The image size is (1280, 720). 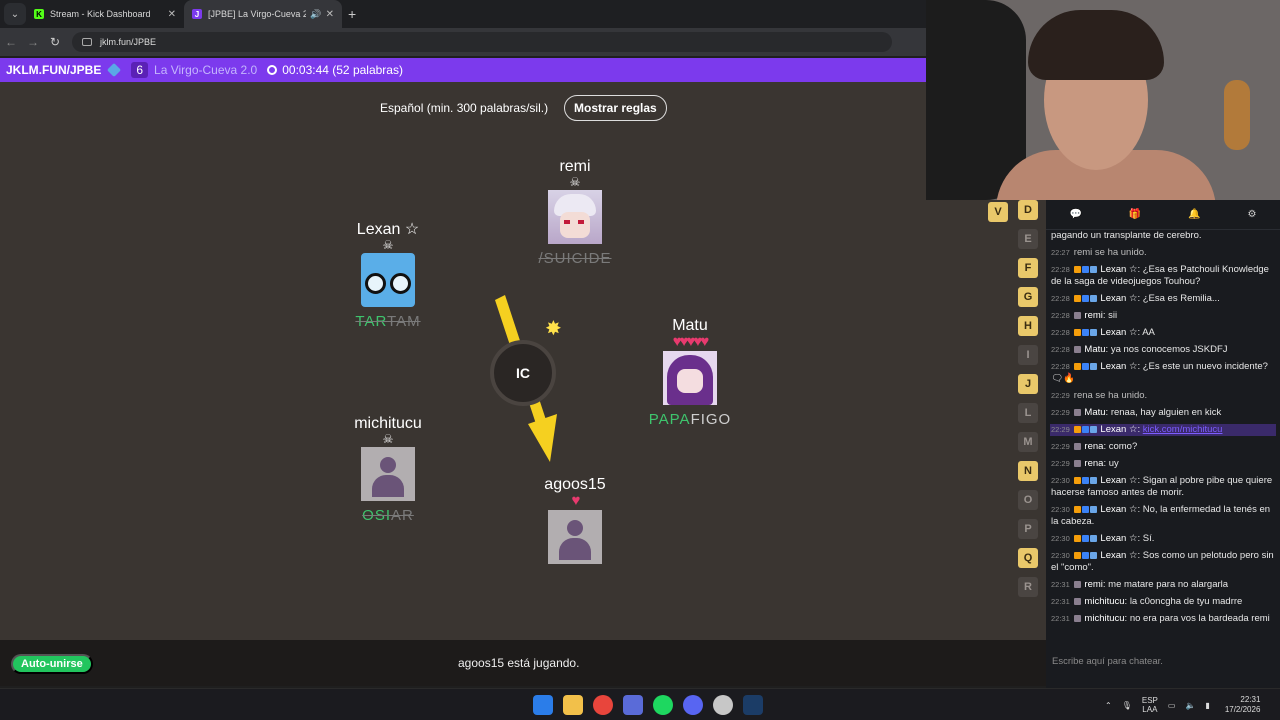 What do you see at coordinates (1237, 115) in the screenshot?
I see `guitar-icon` at bounding box center [1237, 115].